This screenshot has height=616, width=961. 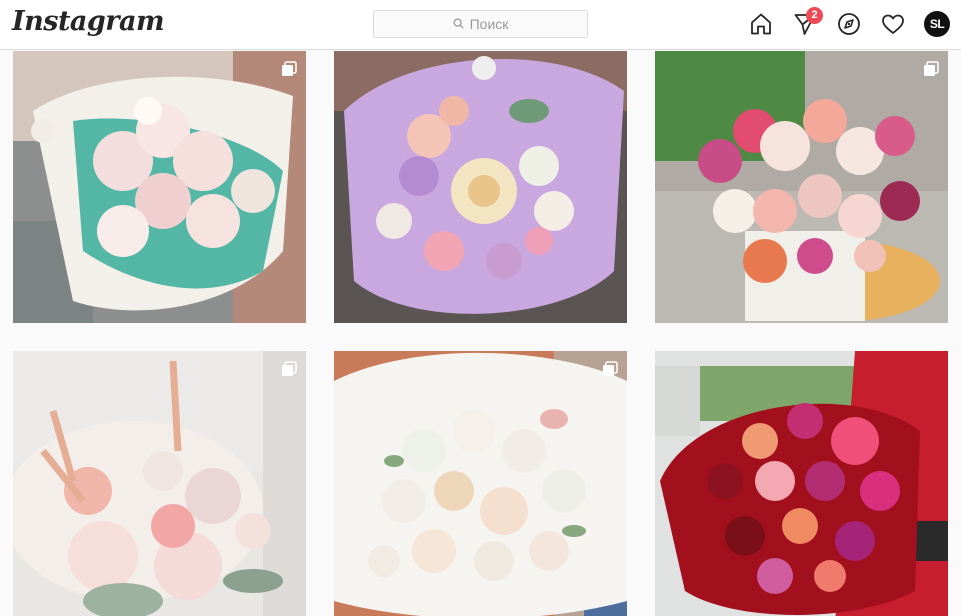 I want to click on avatar: SL, so click(x=937, y=24).